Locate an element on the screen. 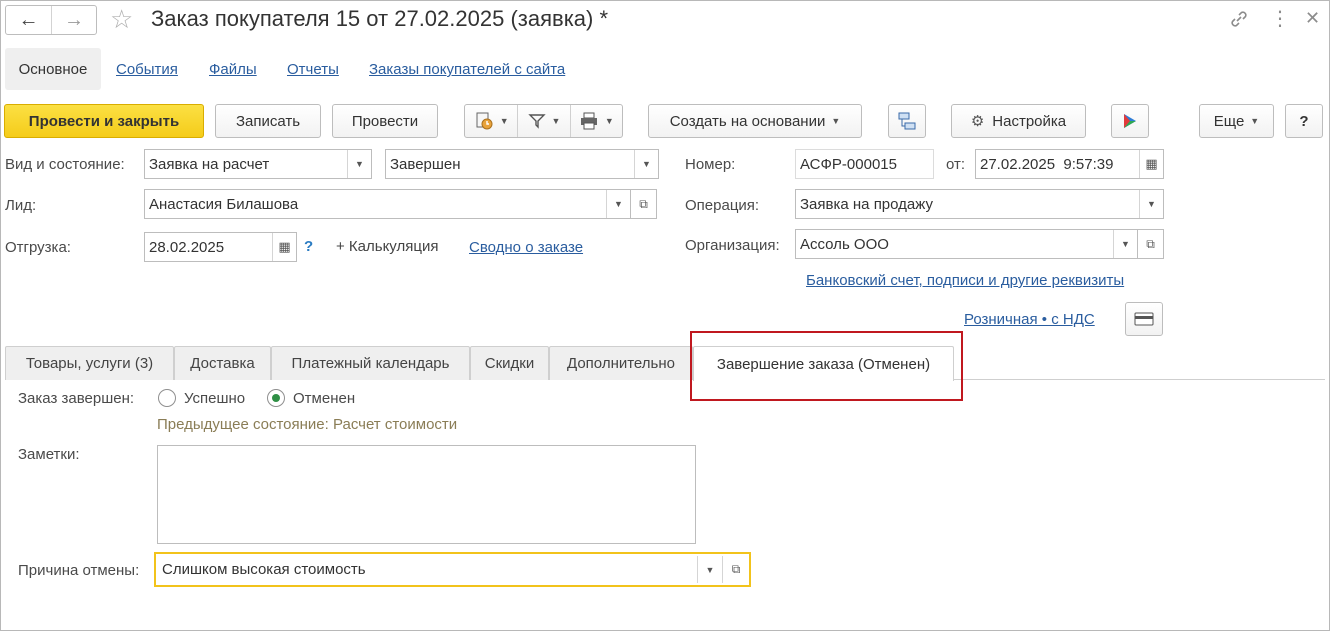  radio-button-selected is located at coordinates (276, 398).